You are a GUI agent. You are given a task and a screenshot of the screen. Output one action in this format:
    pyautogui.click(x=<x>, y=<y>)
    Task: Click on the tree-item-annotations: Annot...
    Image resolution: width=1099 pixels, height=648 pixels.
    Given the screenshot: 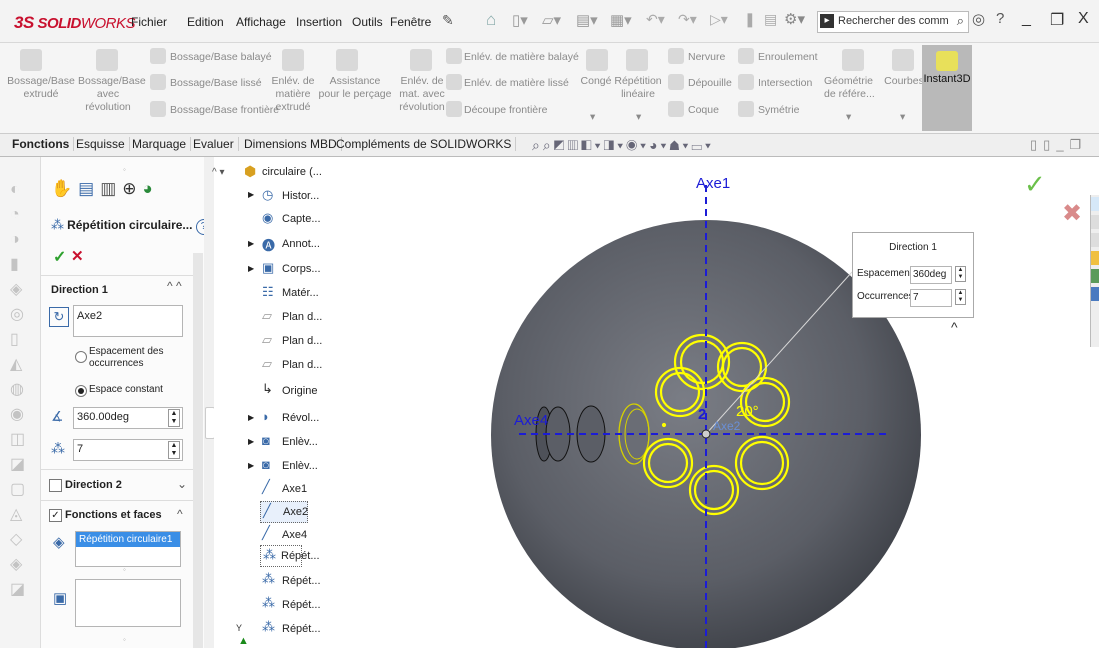 What is the action you would take?
    pyautogui.click(x=301, y=244)
    